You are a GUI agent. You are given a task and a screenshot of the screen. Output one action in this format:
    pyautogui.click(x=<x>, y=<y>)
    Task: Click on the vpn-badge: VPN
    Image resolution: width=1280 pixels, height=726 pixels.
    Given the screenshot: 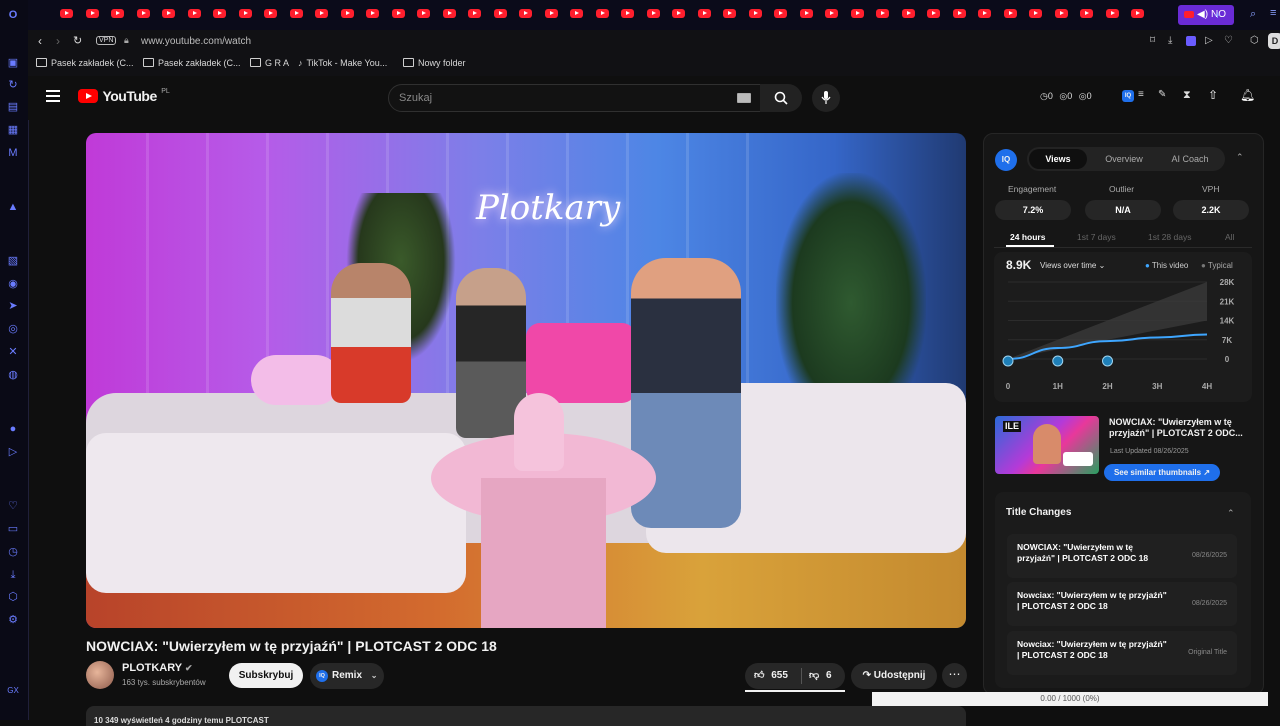 What is the action you would take?
    pyautogui.click(x=106, y=40)
    